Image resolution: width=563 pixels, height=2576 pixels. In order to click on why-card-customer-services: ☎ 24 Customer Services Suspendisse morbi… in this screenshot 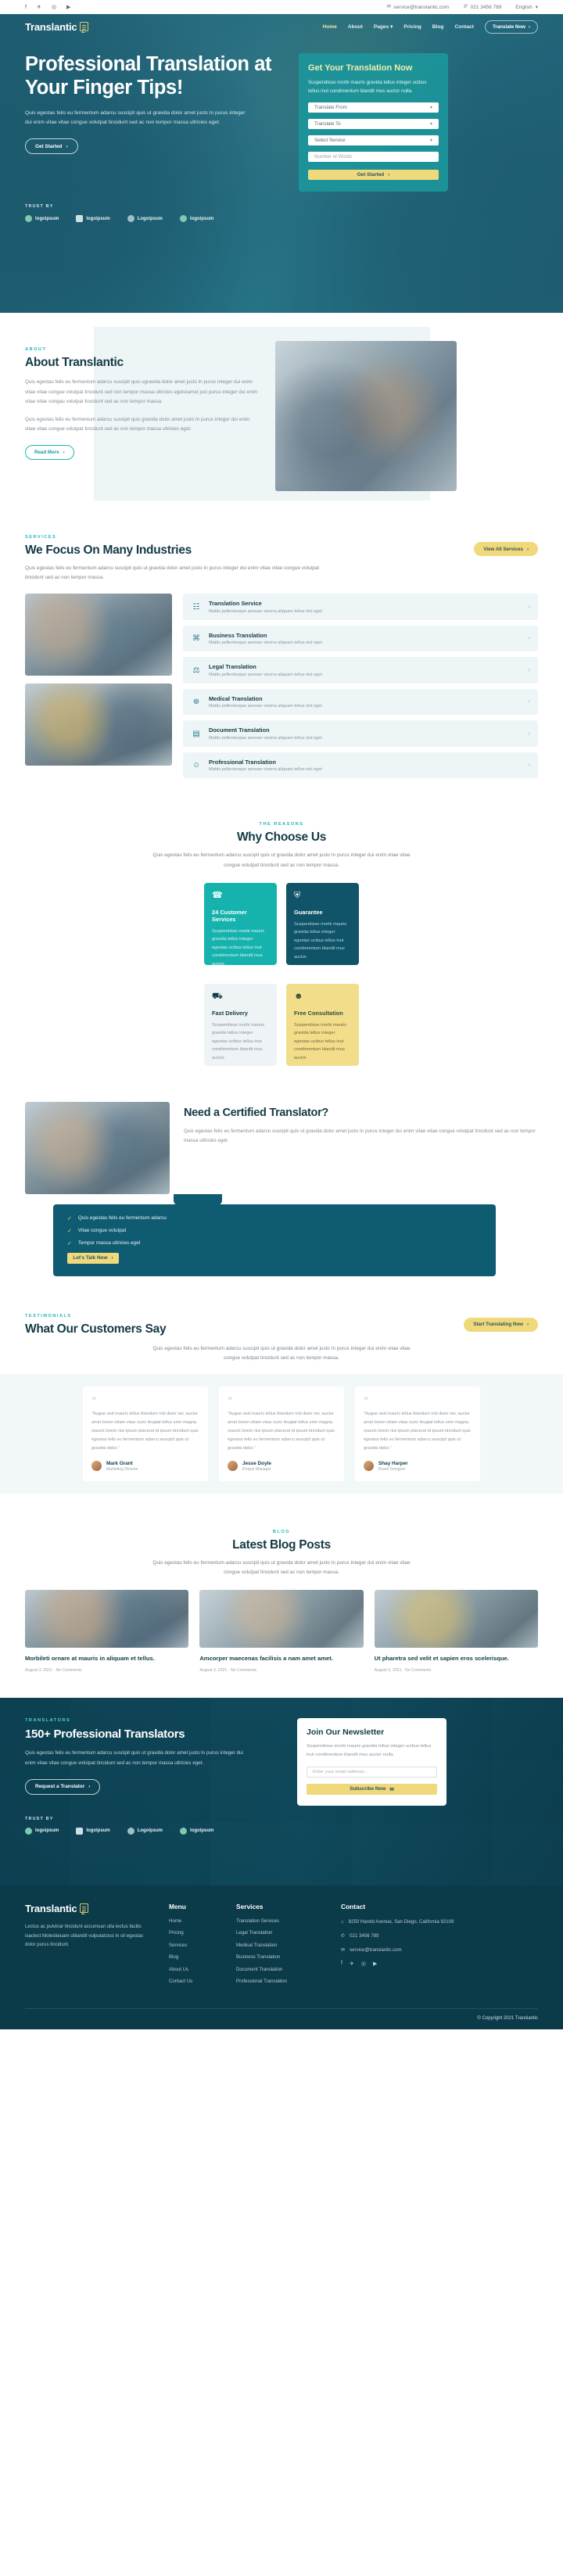, I will do `click(240, 925)`.